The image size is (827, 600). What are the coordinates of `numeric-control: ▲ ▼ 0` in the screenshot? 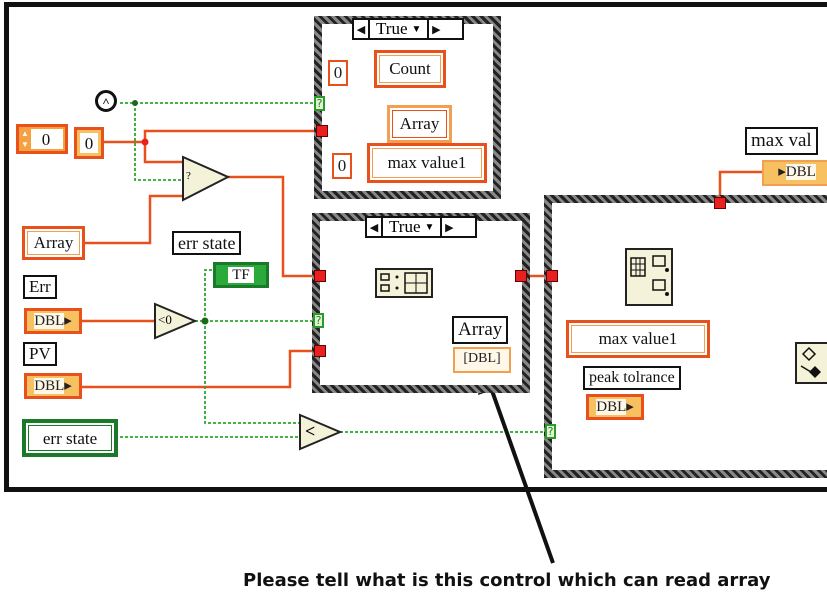 It's located at (42, 139).